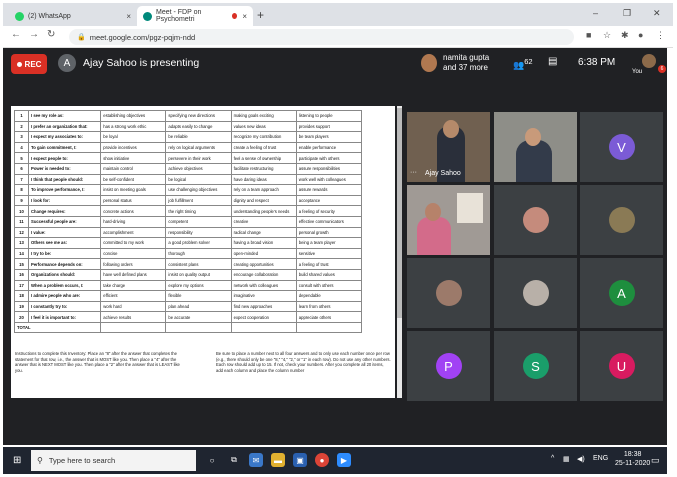  Describe the element at coordinates (65, 211) in the screenshot. I see `row-question: Change requires:` at that location.